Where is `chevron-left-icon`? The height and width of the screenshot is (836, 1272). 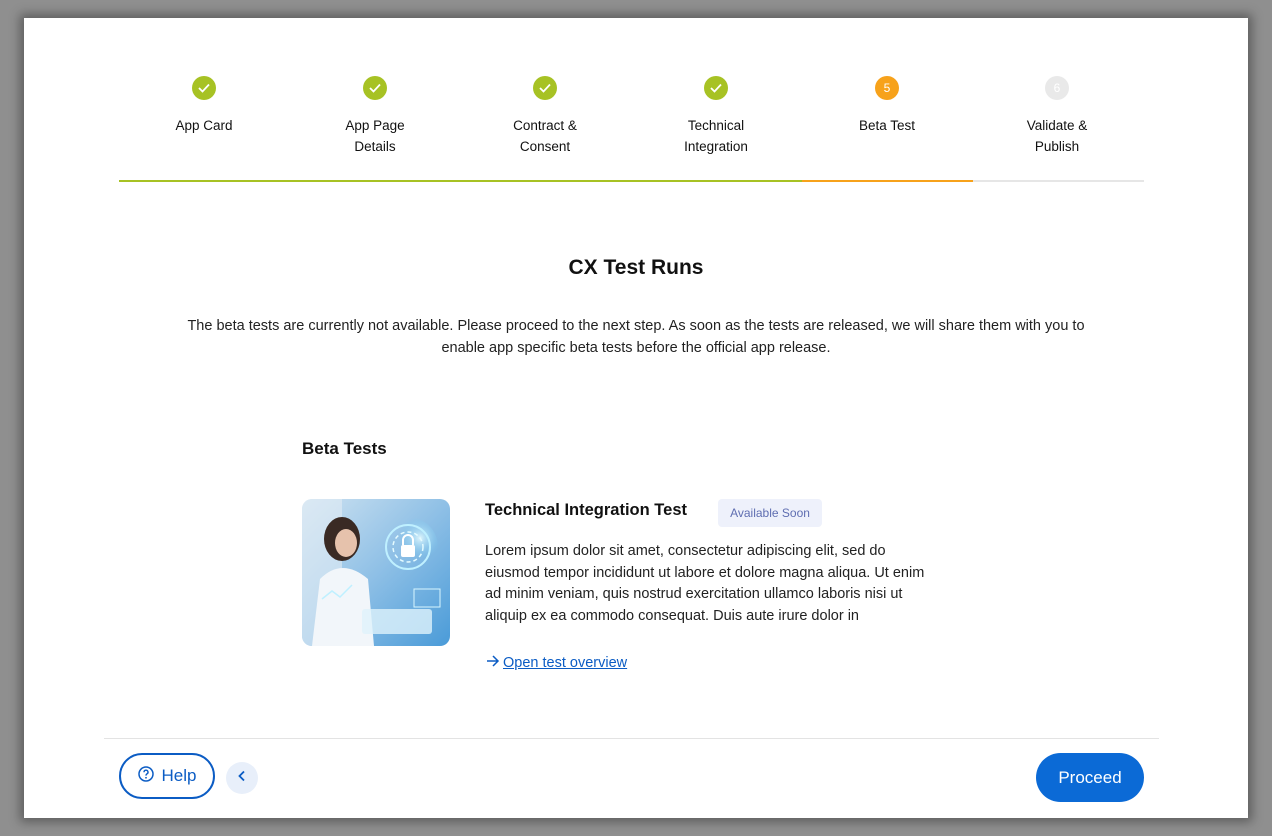 chevron-left-icon is located at coordinates (242, 778).